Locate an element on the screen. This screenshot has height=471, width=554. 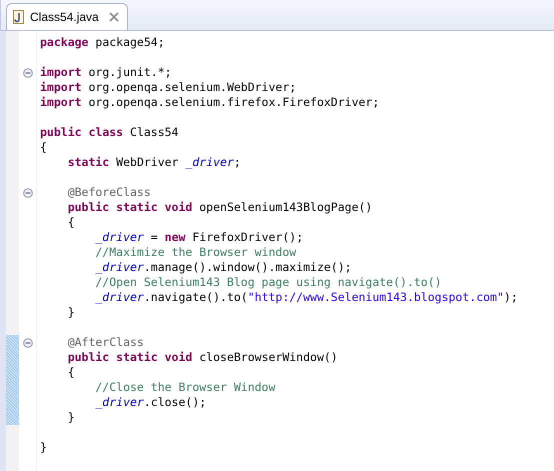
code-line: //Open Selenium143 Blog page using navigate().to() is located at coordinates (268, 282).